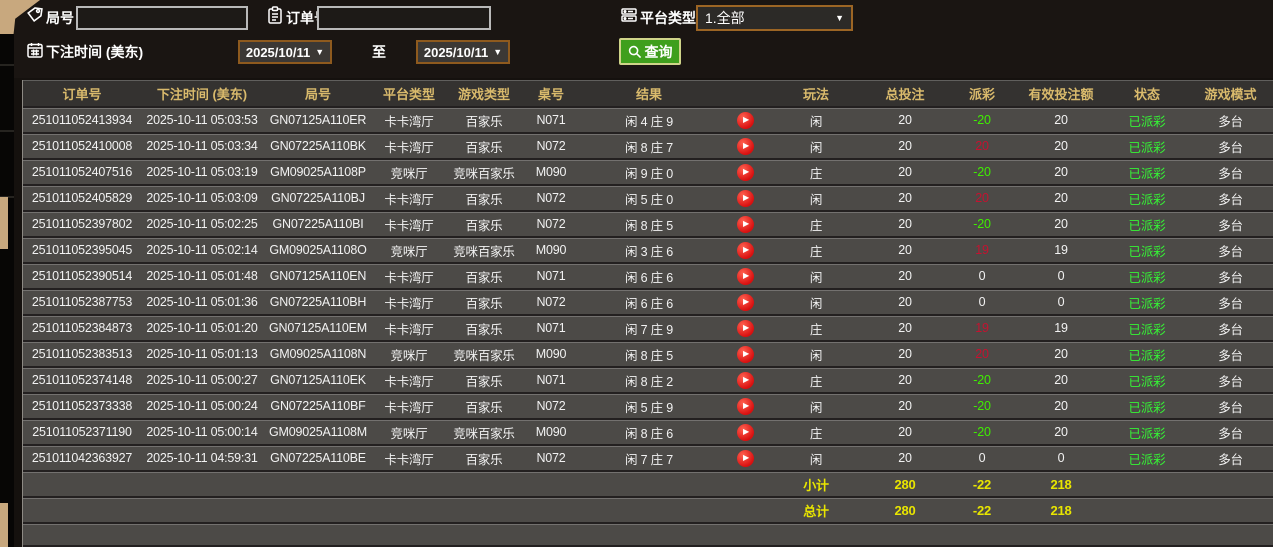 This screenshot has width=1273, height=547. Describe the element at coordinates (649, 147) in the screenshot. I see `cell-result: 闲 8 庄 7` at that location.